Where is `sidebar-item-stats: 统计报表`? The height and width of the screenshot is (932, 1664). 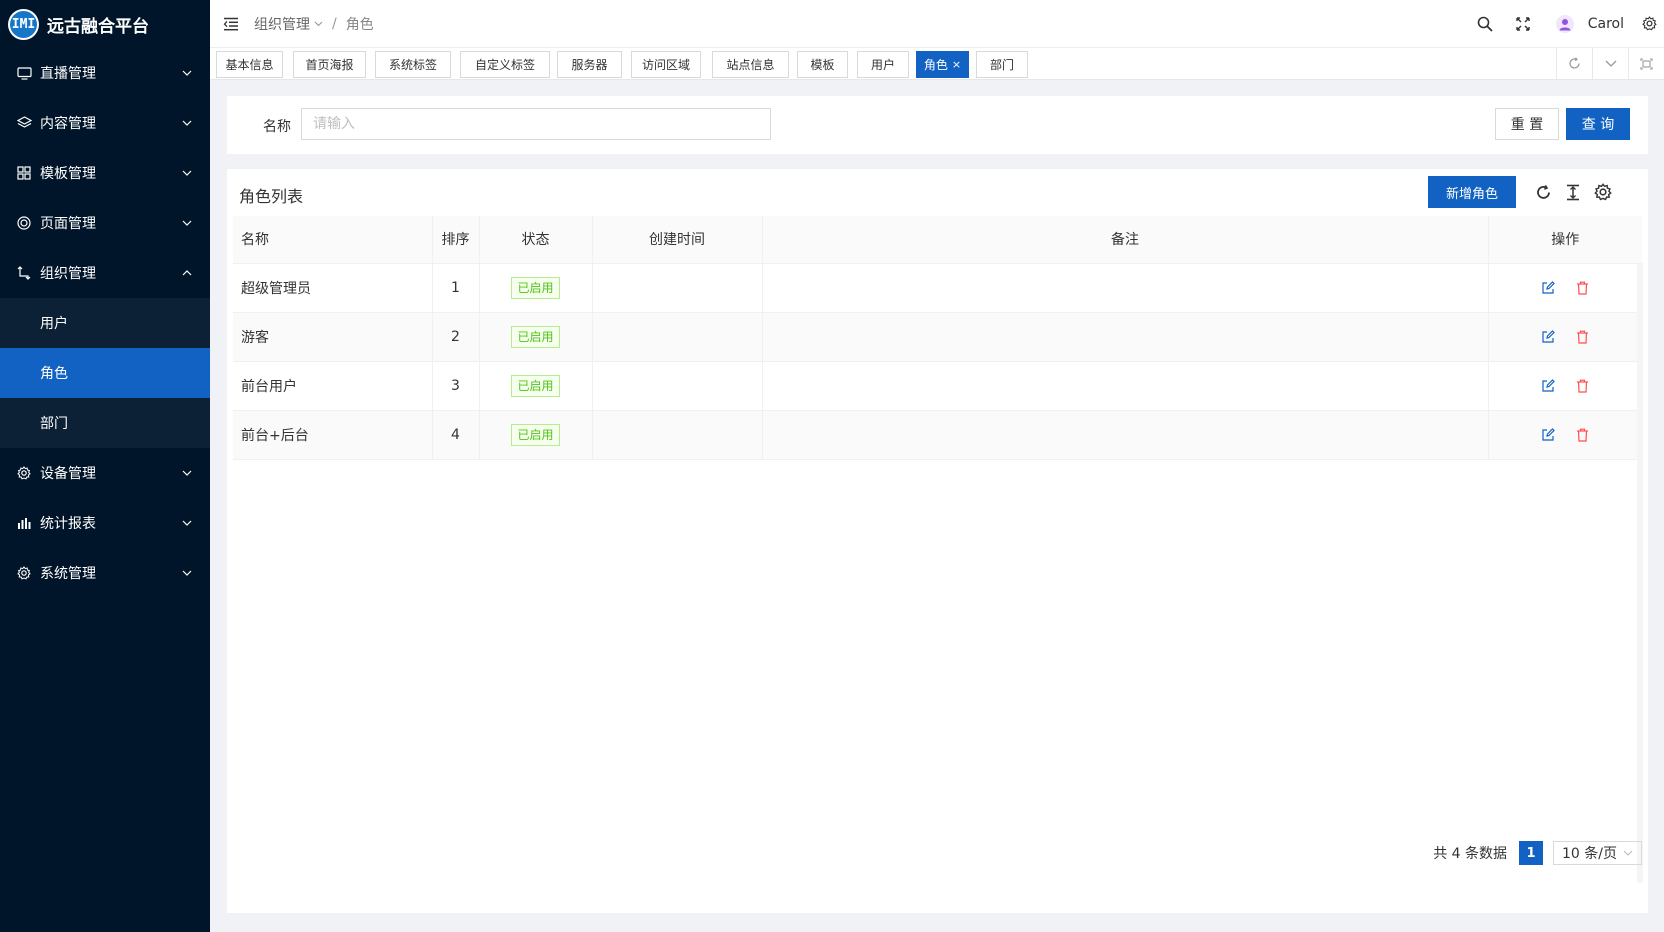
sidebar-item-stats: 统计报表 is located at coordinates (105, 523).